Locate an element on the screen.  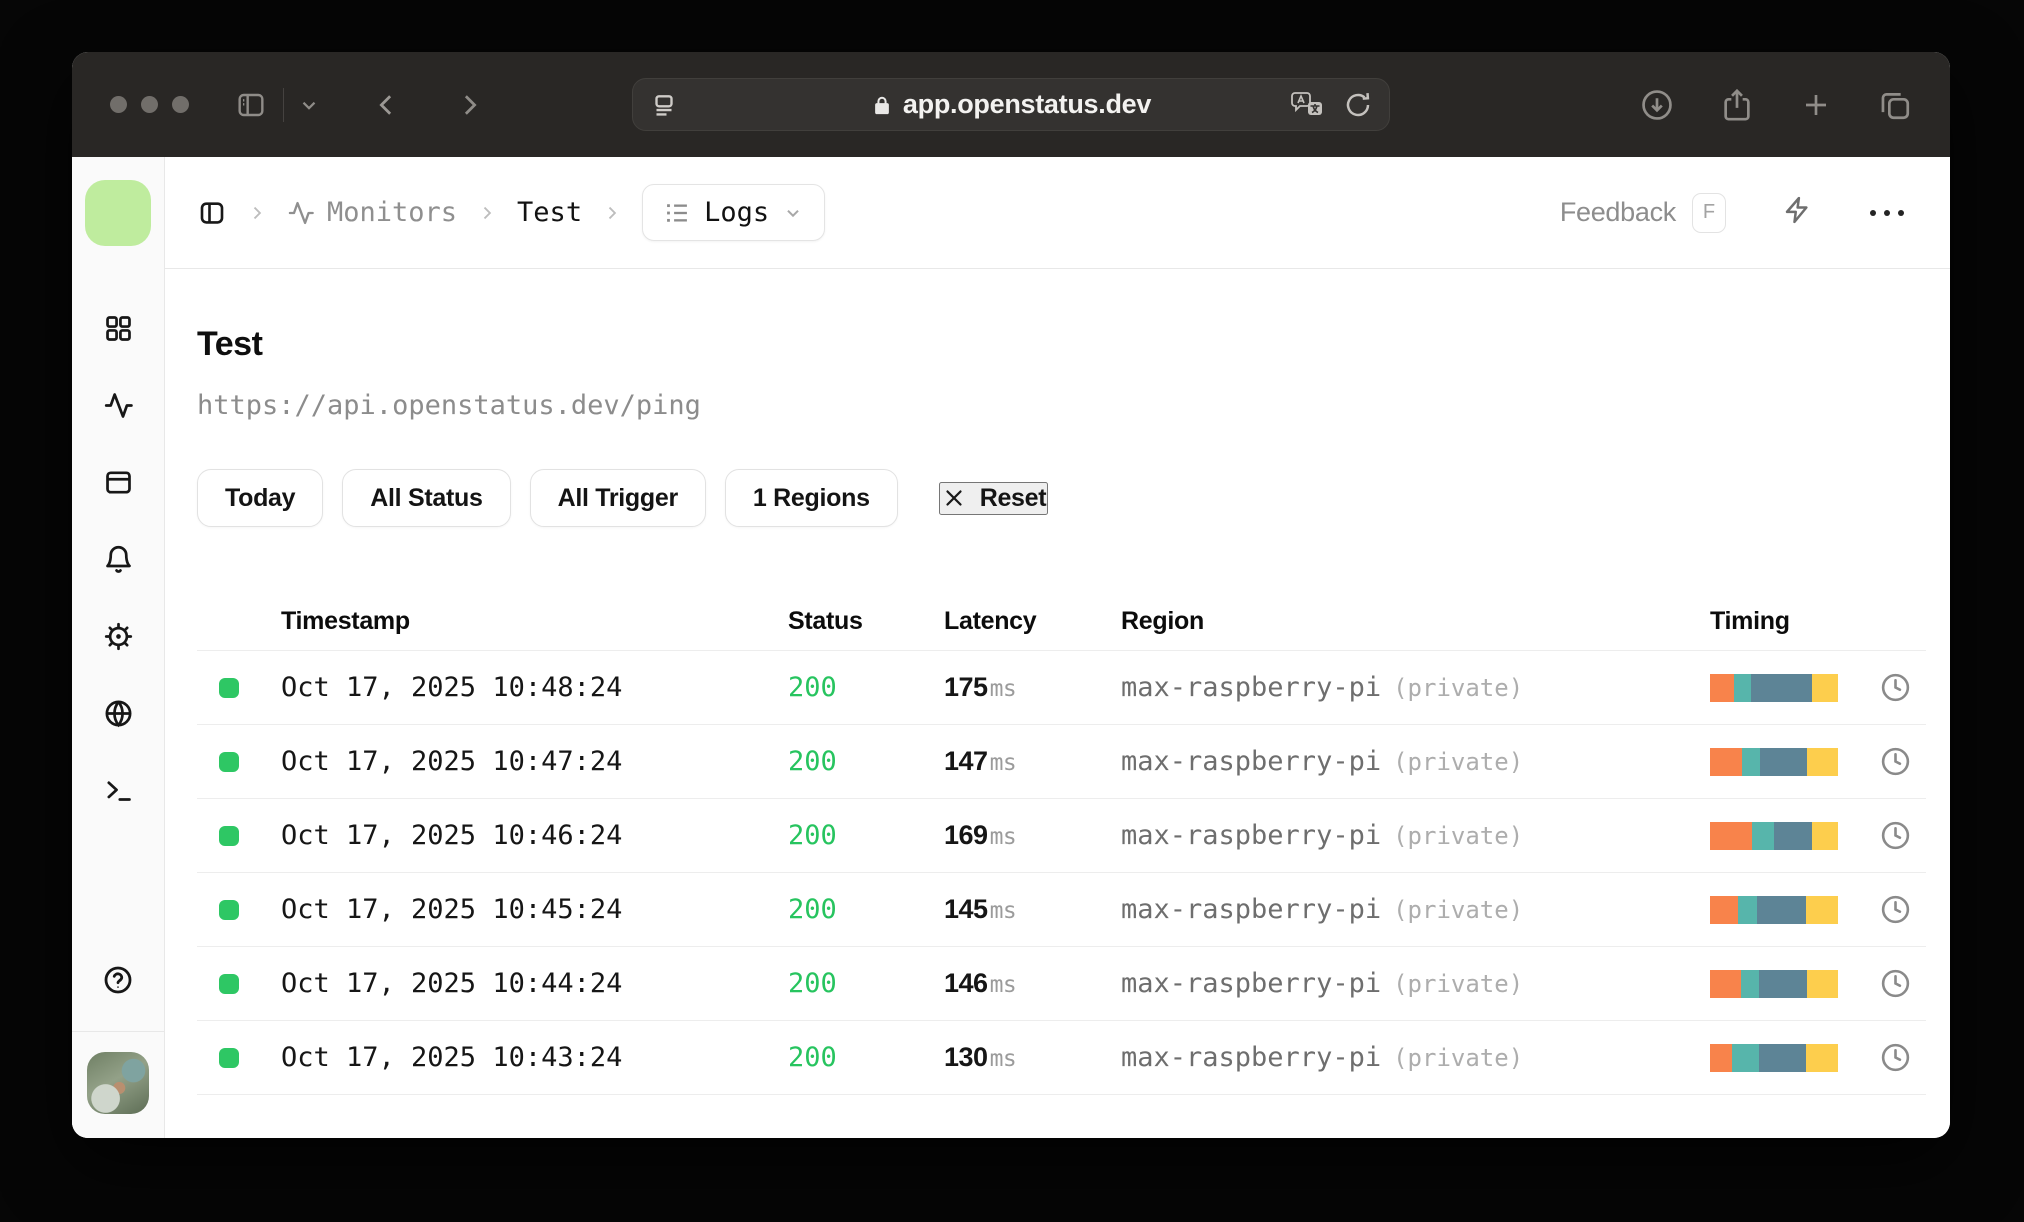
notifications-bell-icon is located at coordinates (118, 562).